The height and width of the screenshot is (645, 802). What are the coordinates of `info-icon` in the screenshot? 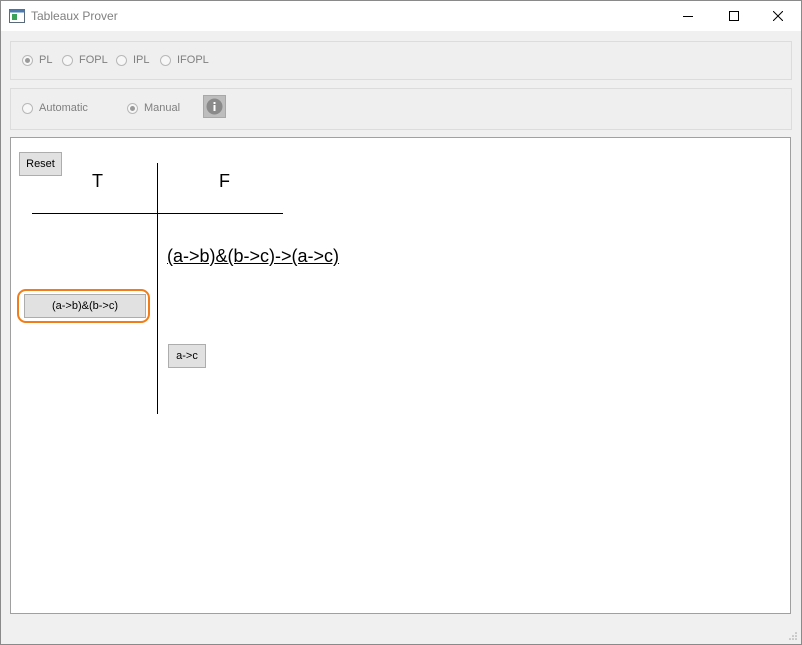 It's located at (214, 106).